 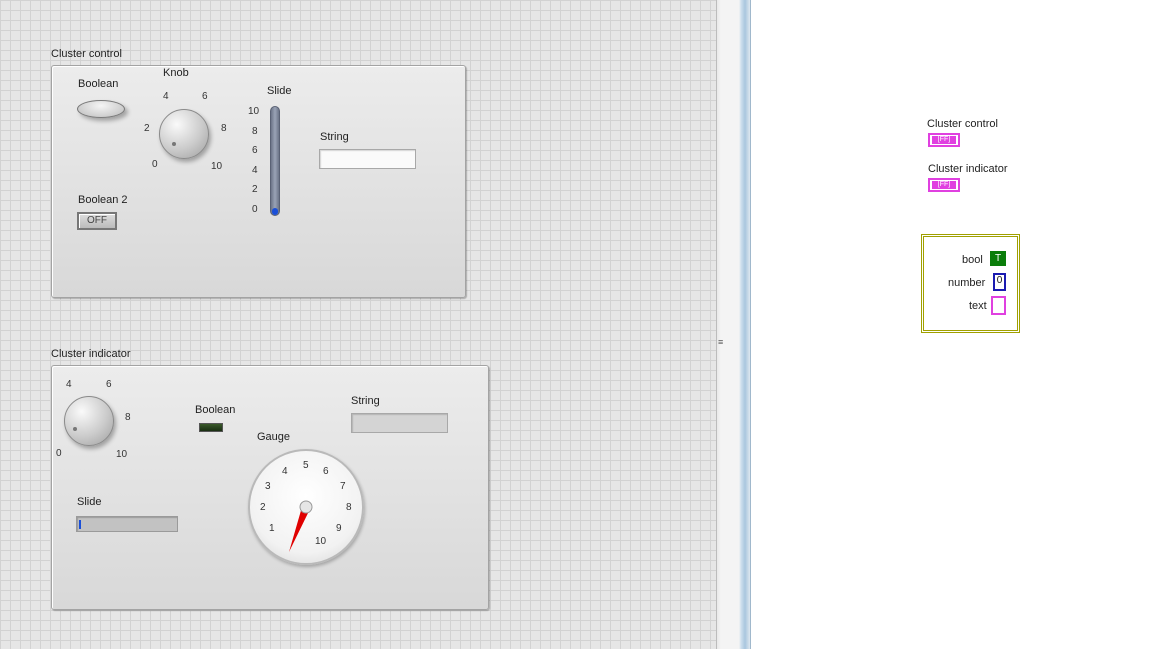 I want to click on slide-fill, so click(x=275, y=211).